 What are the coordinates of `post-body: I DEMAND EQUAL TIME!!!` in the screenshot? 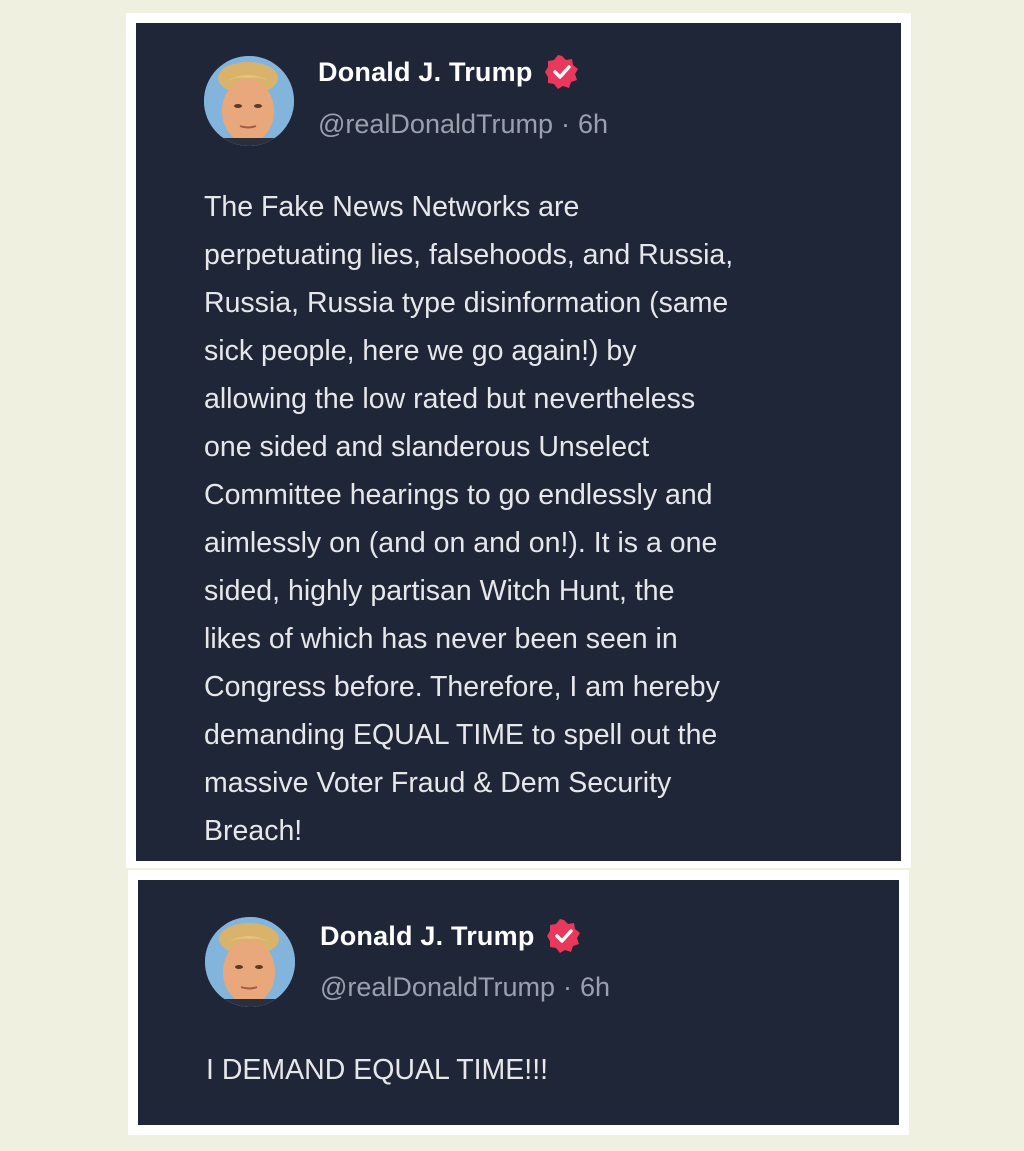 It's located at (377, 1070).